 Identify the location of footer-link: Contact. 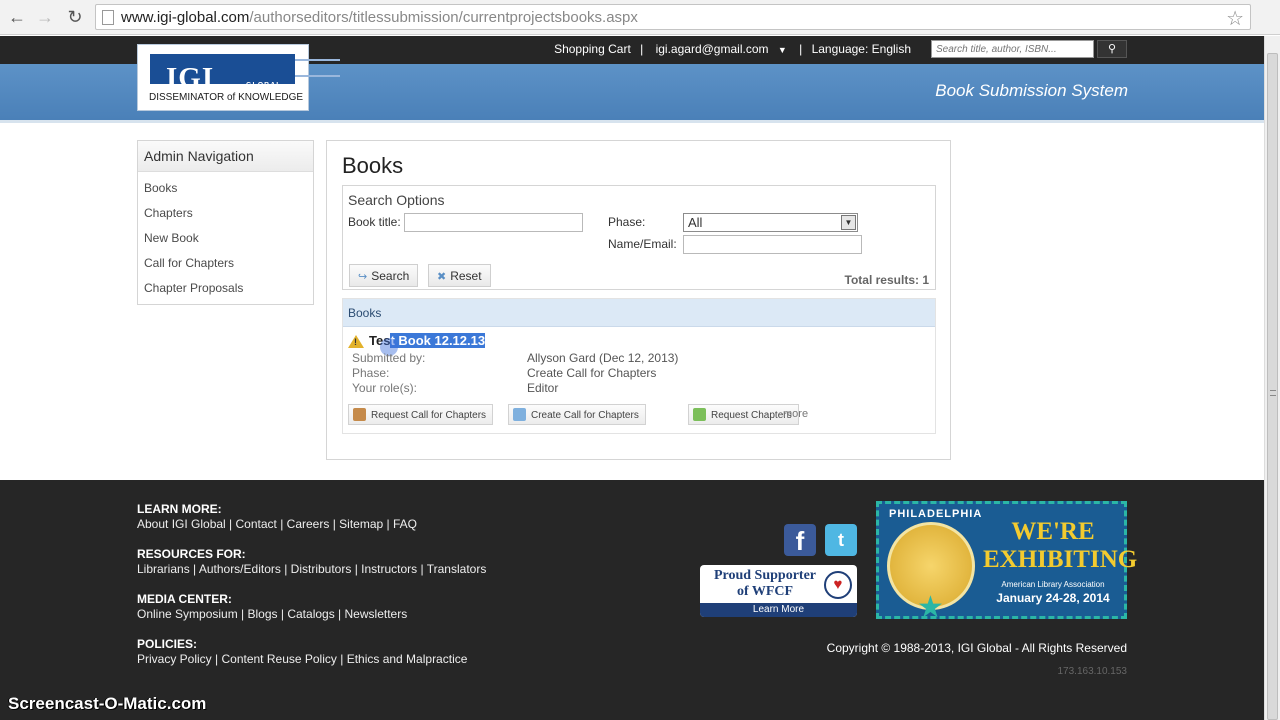
(256, 524).